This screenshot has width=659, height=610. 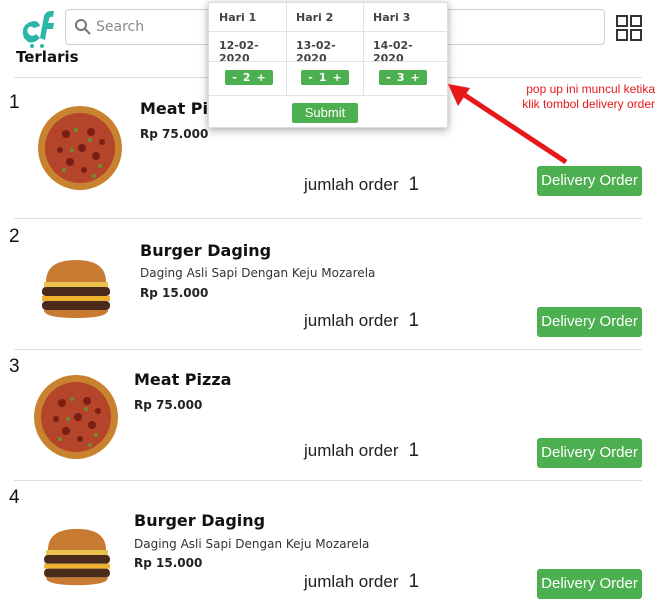 What do you see at coordinates (183, 379) in the screenshot?
I see `item-name: Meat Pizza` at bounding box center [183, 379].